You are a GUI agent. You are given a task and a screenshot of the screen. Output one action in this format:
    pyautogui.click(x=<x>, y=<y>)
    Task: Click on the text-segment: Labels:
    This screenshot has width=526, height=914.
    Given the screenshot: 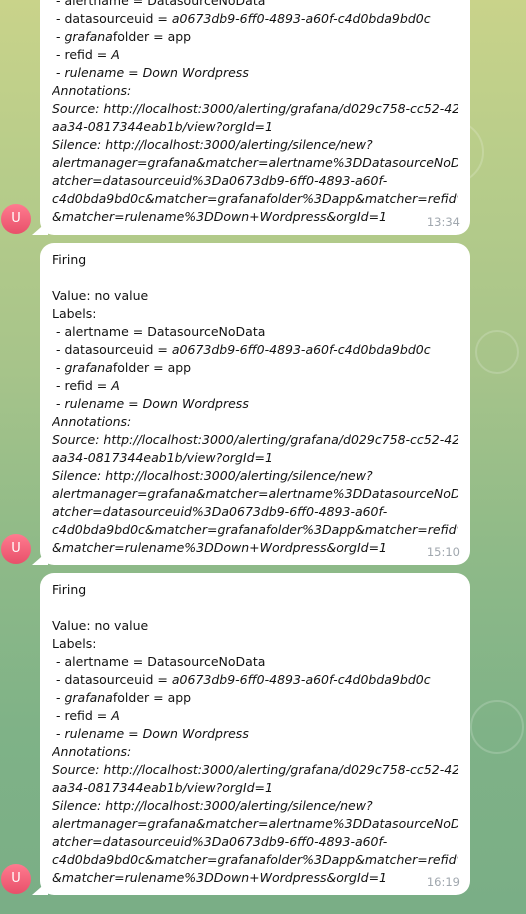 What is the action you would take?
    pyautogui.click(x=74, y=643)
    